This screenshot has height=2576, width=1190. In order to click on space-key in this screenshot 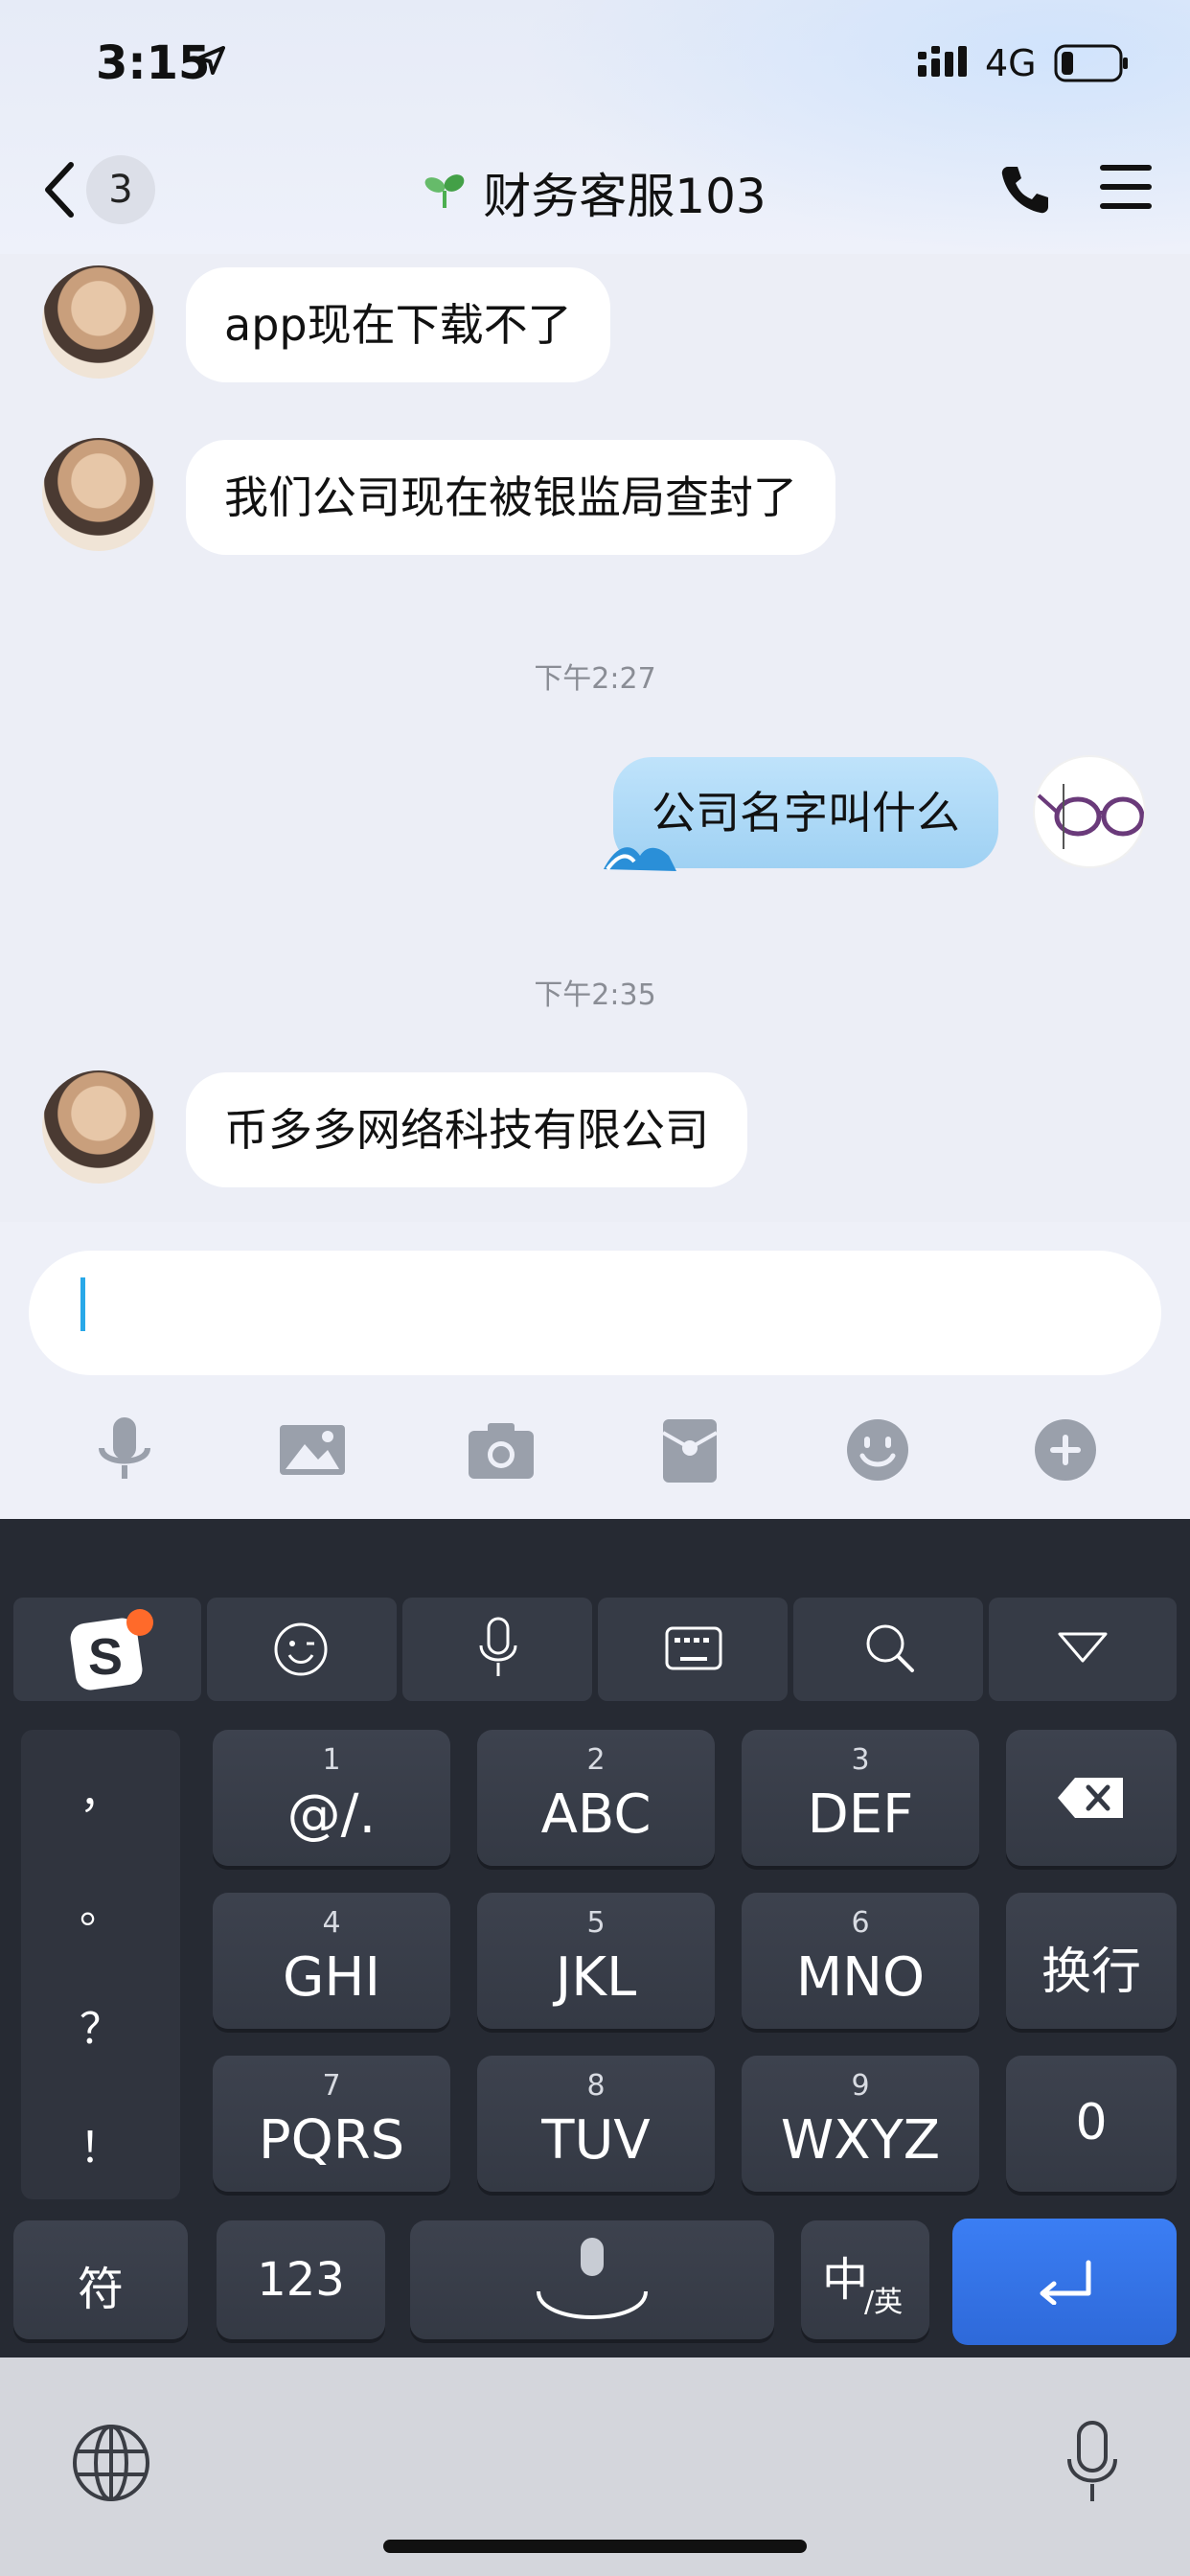, I will do `click(592, 2279)`.